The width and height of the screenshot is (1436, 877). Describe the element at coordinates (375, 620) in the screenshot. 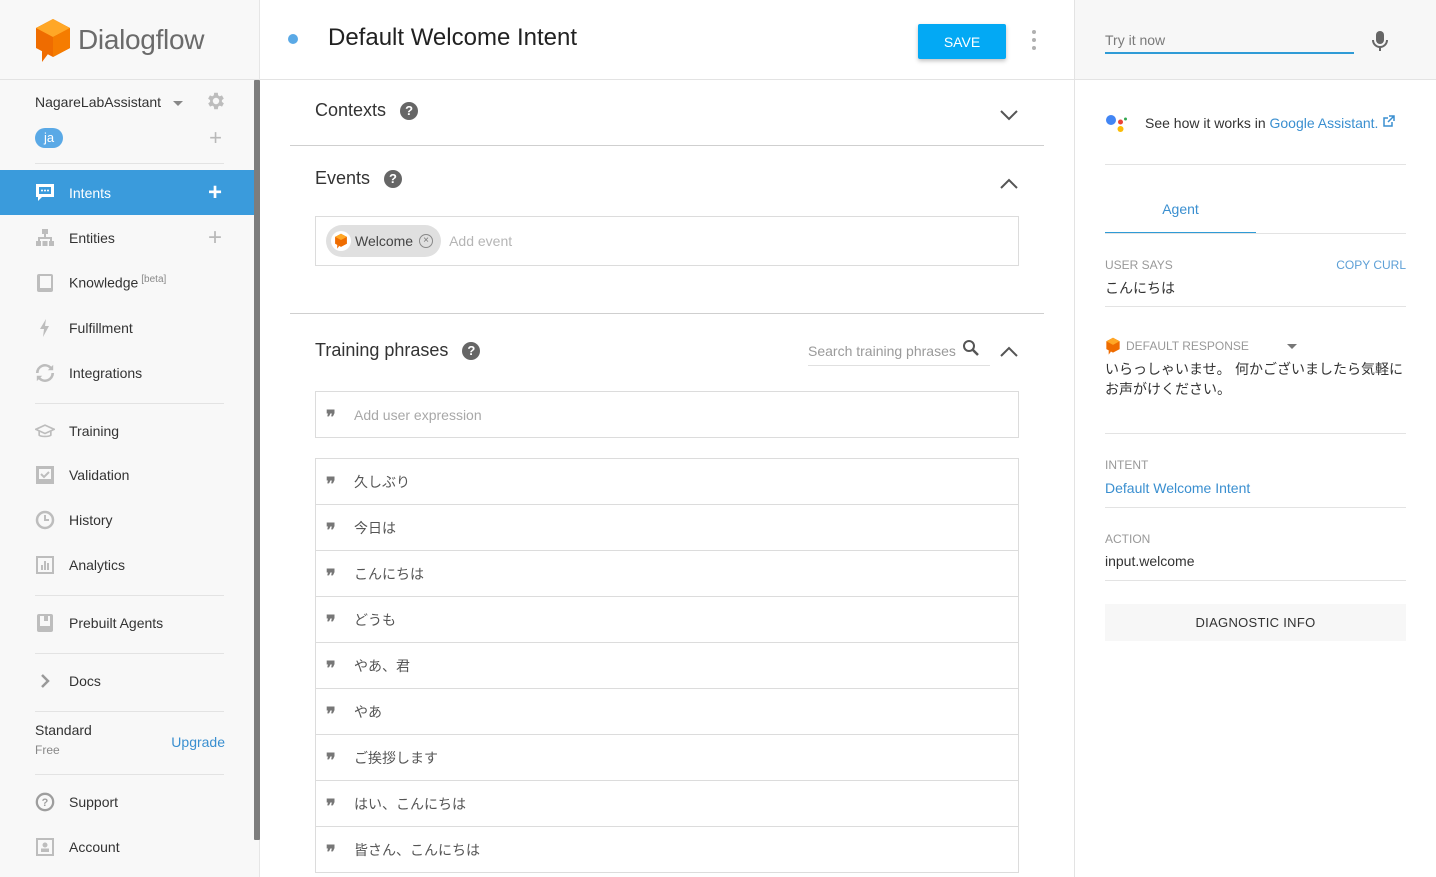

I see `training-phrase-text: どうも` at that location.